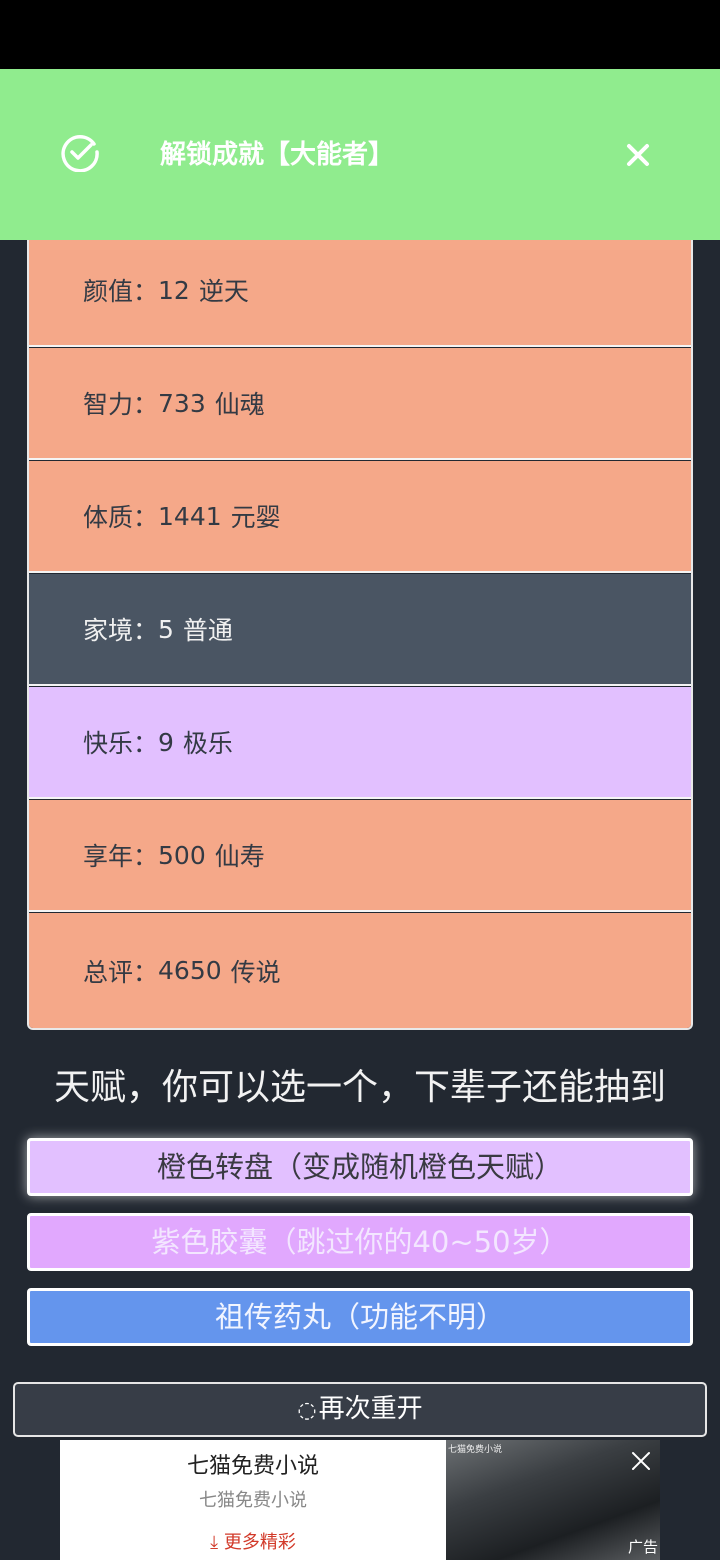 This screenshot has height=1560, width=720. Describe the element at coordinates (360, 1317) in the screenshot. I see `talent-option-ancestral-pill: 祖传药丸（功能不明）` at that location.